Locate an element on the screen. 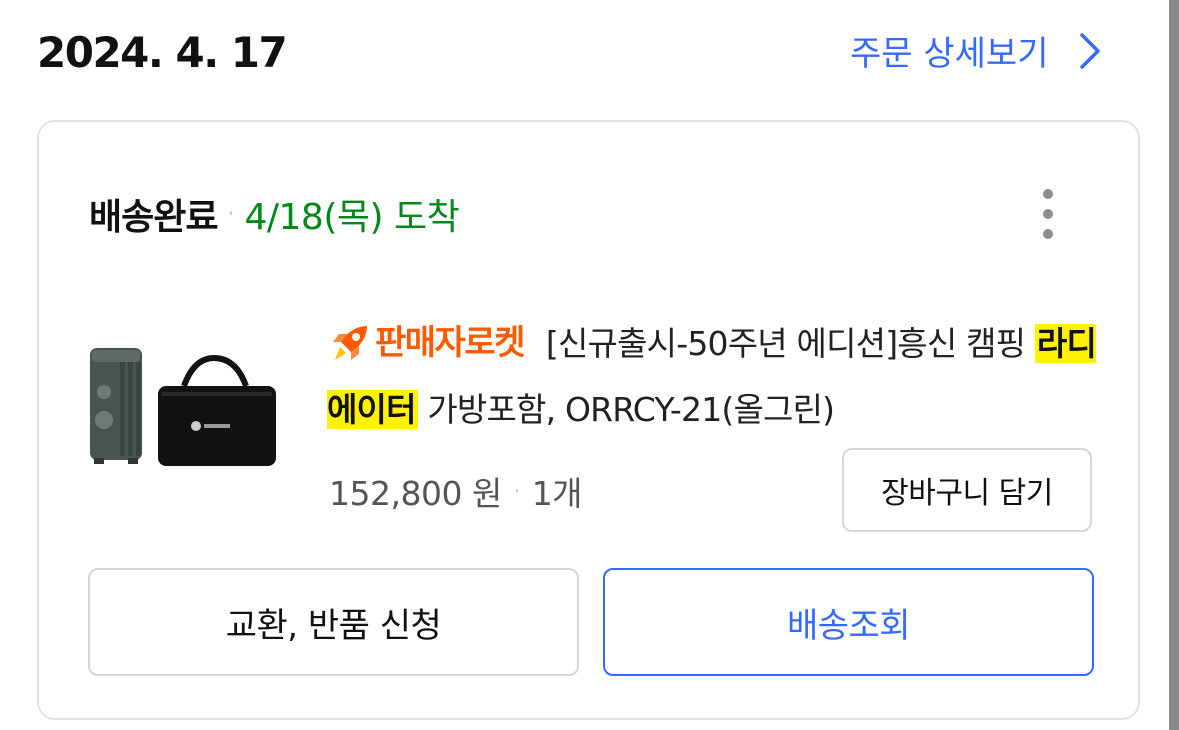 This screenshot has width=1179, height=730. price-row: 152,800 원 · 1개 is located at coordinates (456, 491).